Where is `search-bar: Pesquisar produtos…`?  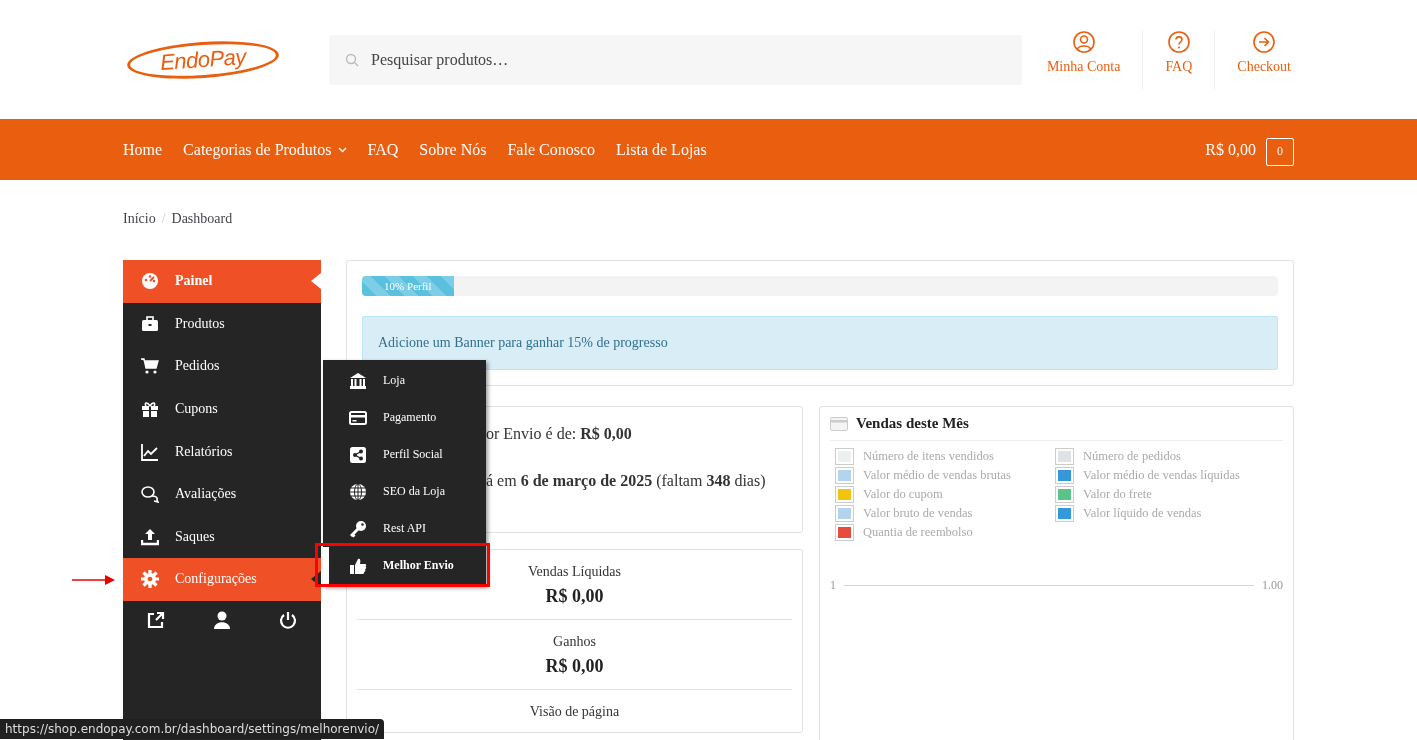
search-bar: Pesquisar produtos… is located at coordinates (675, 59).